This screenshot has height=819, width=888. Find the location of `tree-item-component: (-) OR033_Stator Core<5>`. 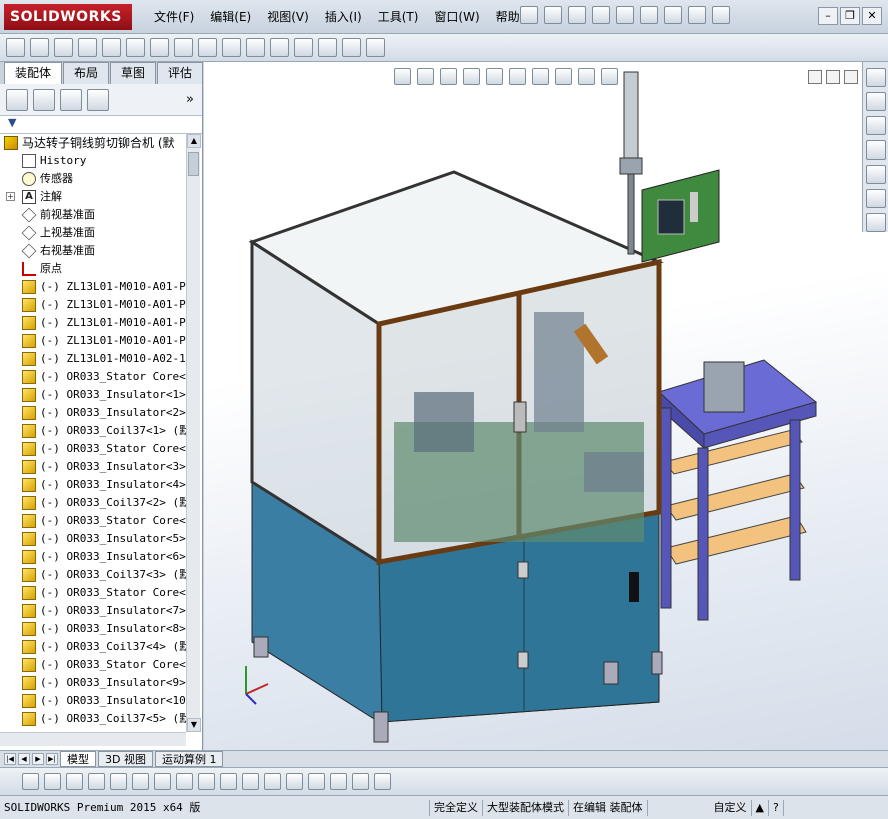

tree-item-component: (-) OR033_Stator Core<5> is located at coordinates (93, 665).